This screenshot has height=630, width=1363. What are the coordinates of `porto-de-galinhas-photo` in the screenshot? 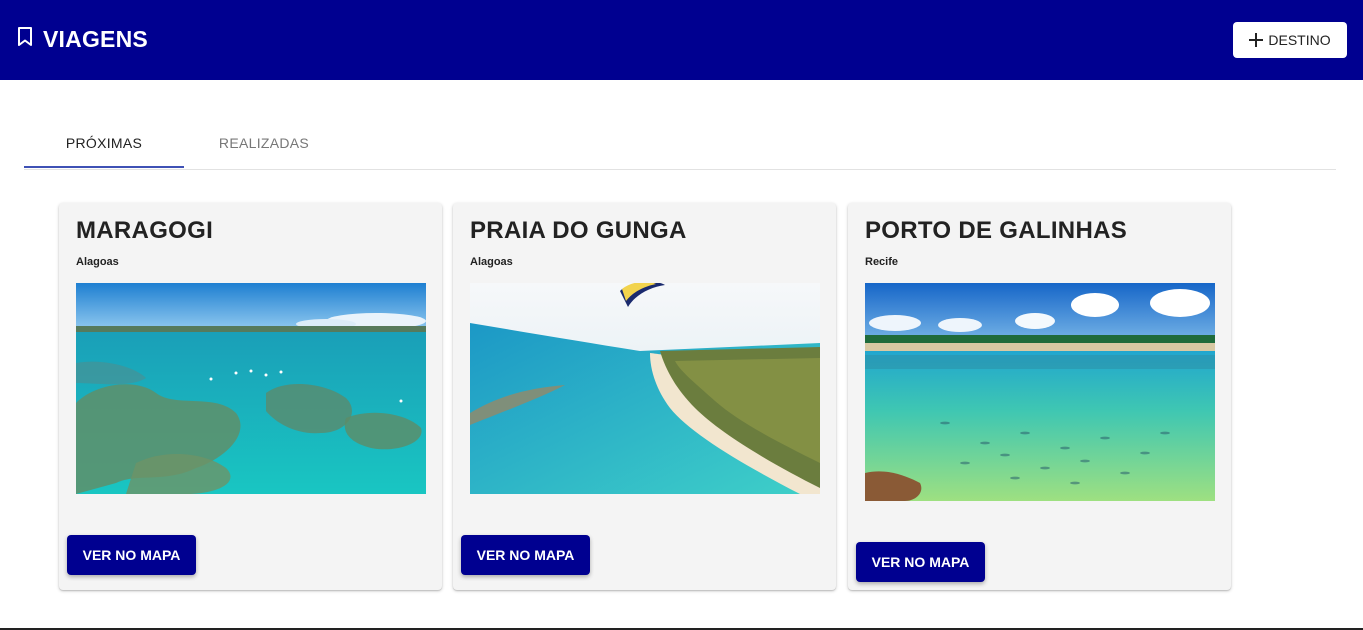 It's located at (1040, 392).